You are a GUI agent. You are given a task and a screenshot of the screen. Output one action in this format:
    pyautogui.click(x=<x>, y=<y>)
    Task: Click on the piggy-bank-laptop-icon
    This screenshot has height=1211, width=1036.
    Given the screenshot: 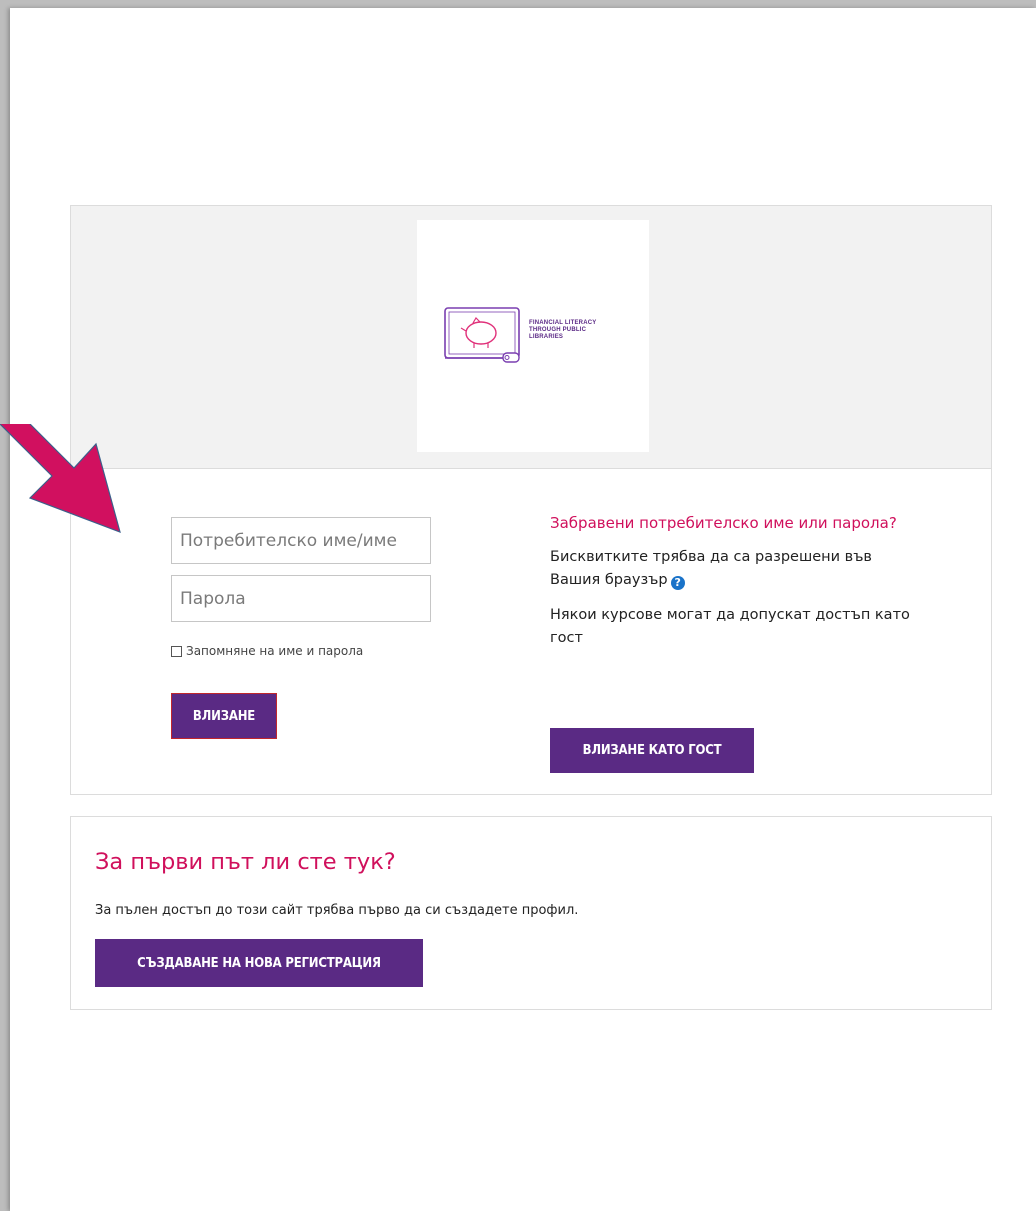 What is the action you would take?
    pyautogui.click(x=482, y=335)
    